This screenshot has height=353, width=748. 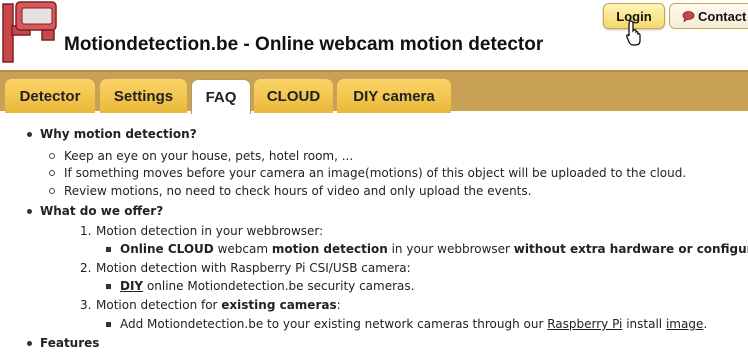 I want to click on tab-cloud: CLOUD, so click(x=293, y=96).